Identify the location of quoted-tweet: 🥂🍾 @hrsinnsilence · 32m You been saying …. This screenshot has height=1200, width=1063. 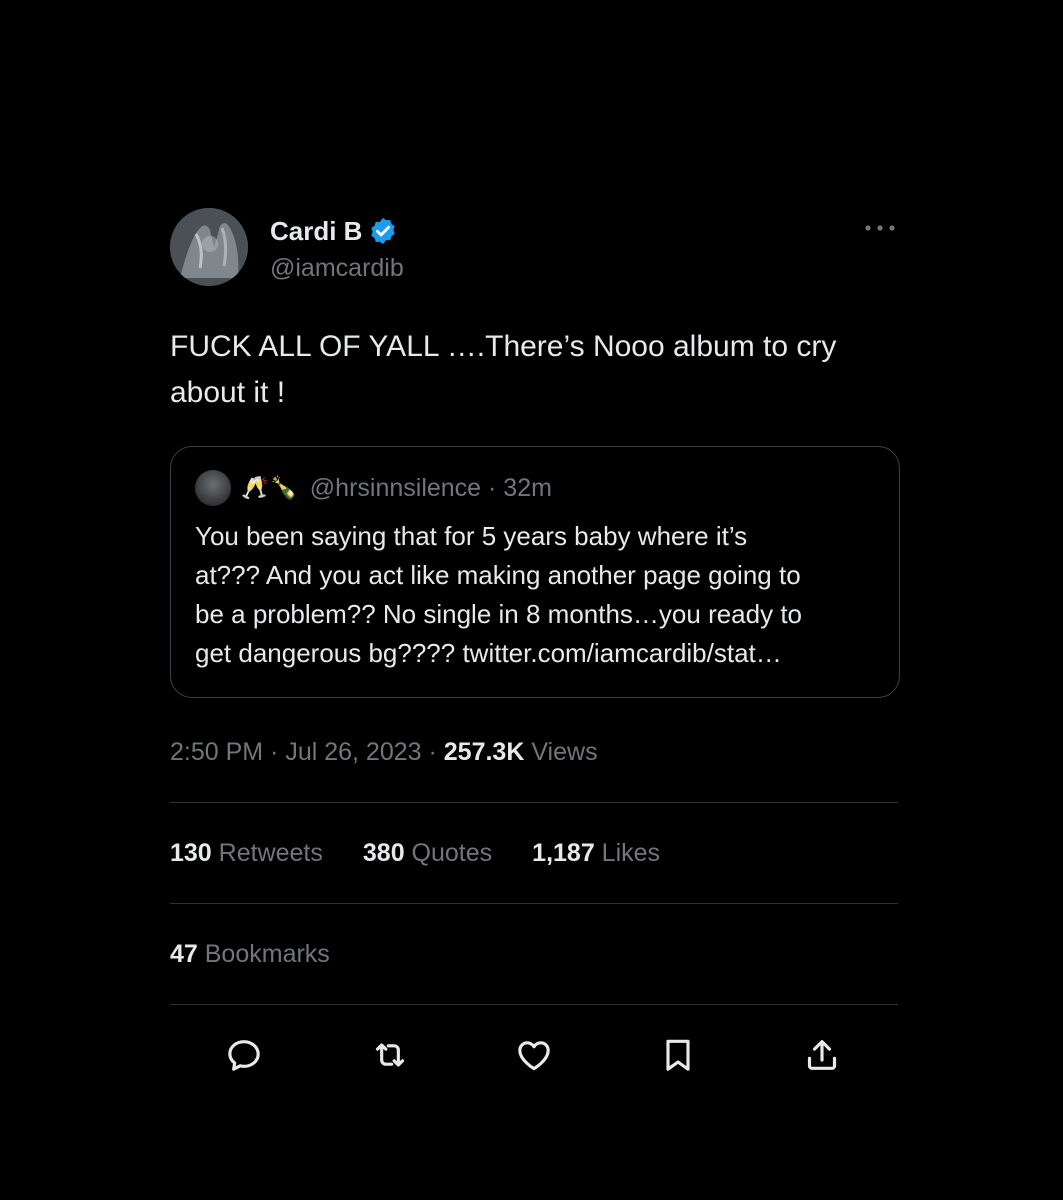
(535, 572).